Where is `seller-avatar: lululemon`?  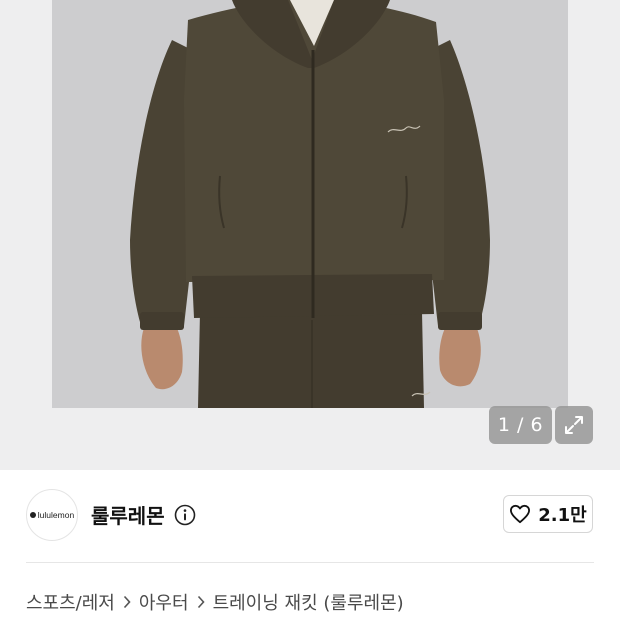 seller-avatar: lululemon is located at coordinates (52, 515).